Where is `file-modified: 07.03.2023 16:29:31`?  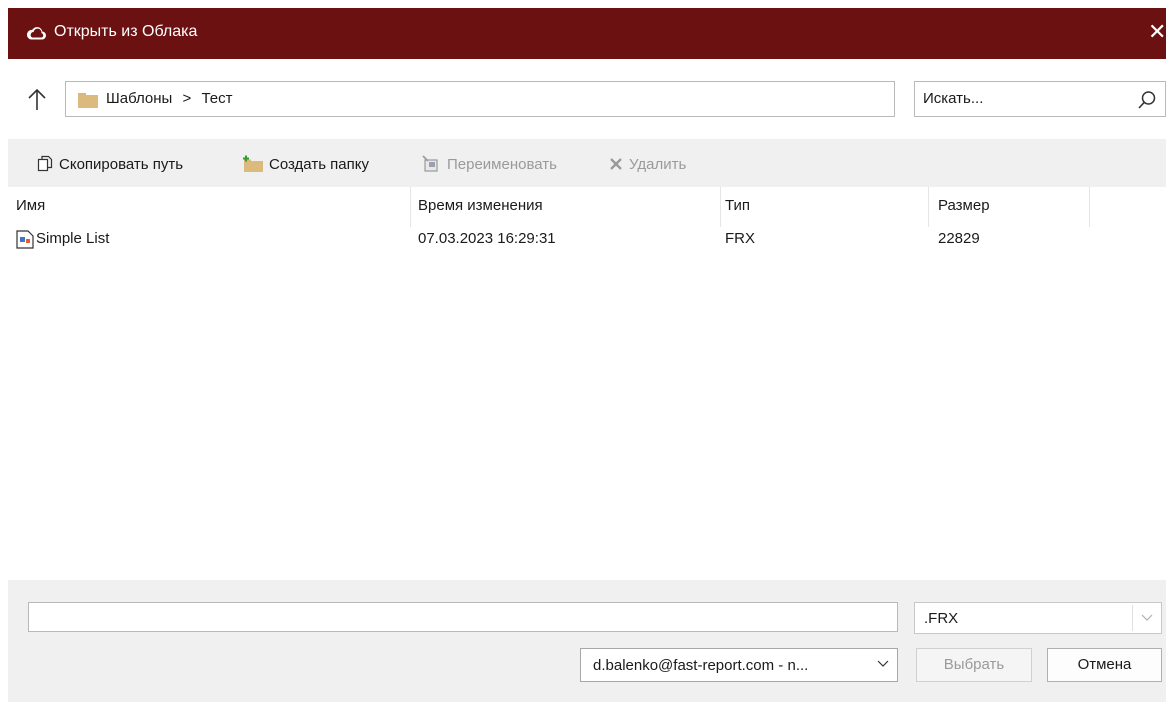
file-modified: 07.03.2023 16:29:31 is located at coordinates (487, 238).